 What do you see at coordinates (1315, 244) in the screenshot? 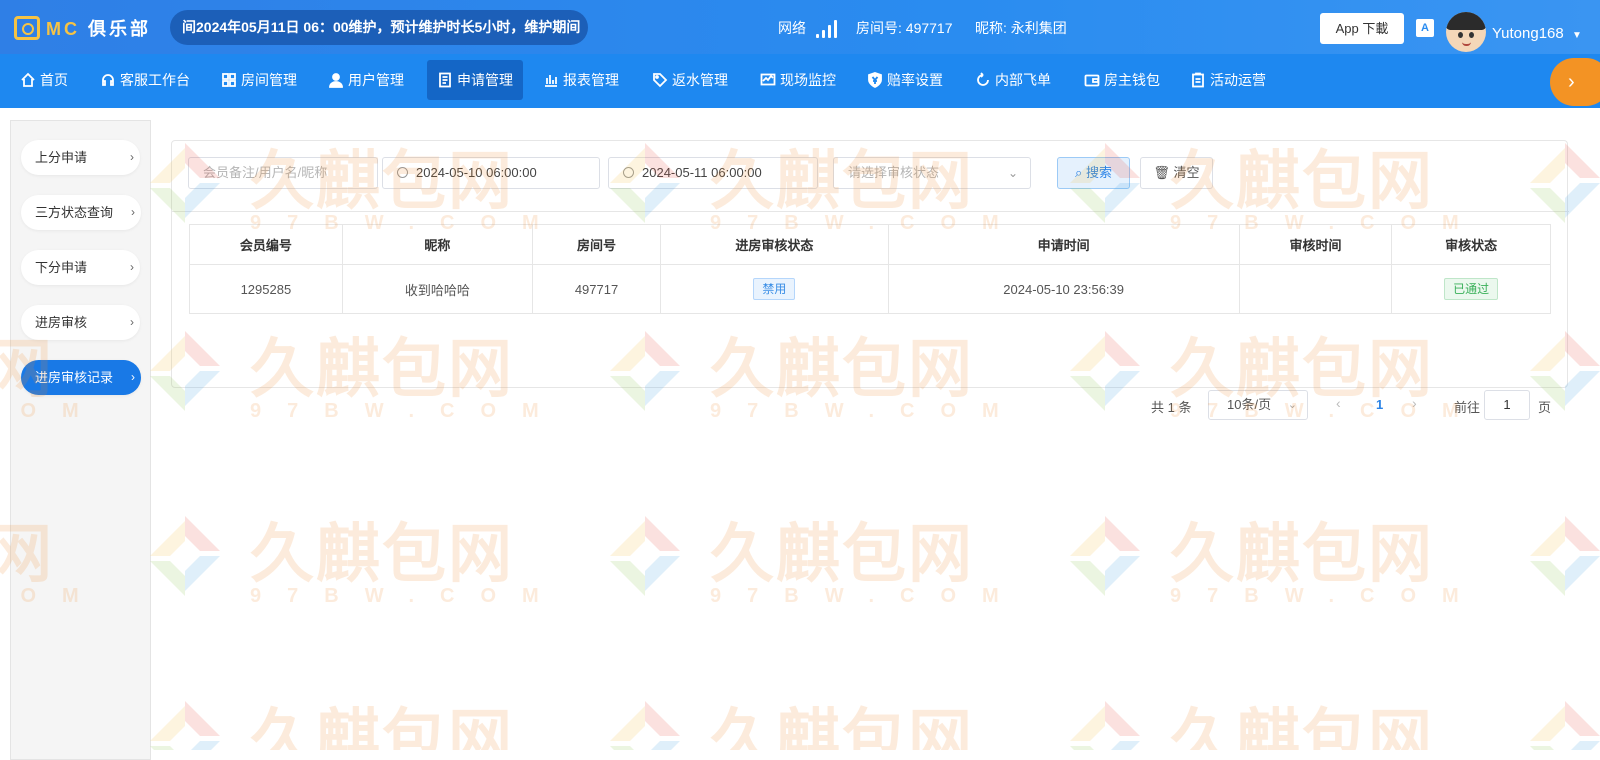
I see `column-header: 审核时间` at bounding box center [1315, 244].